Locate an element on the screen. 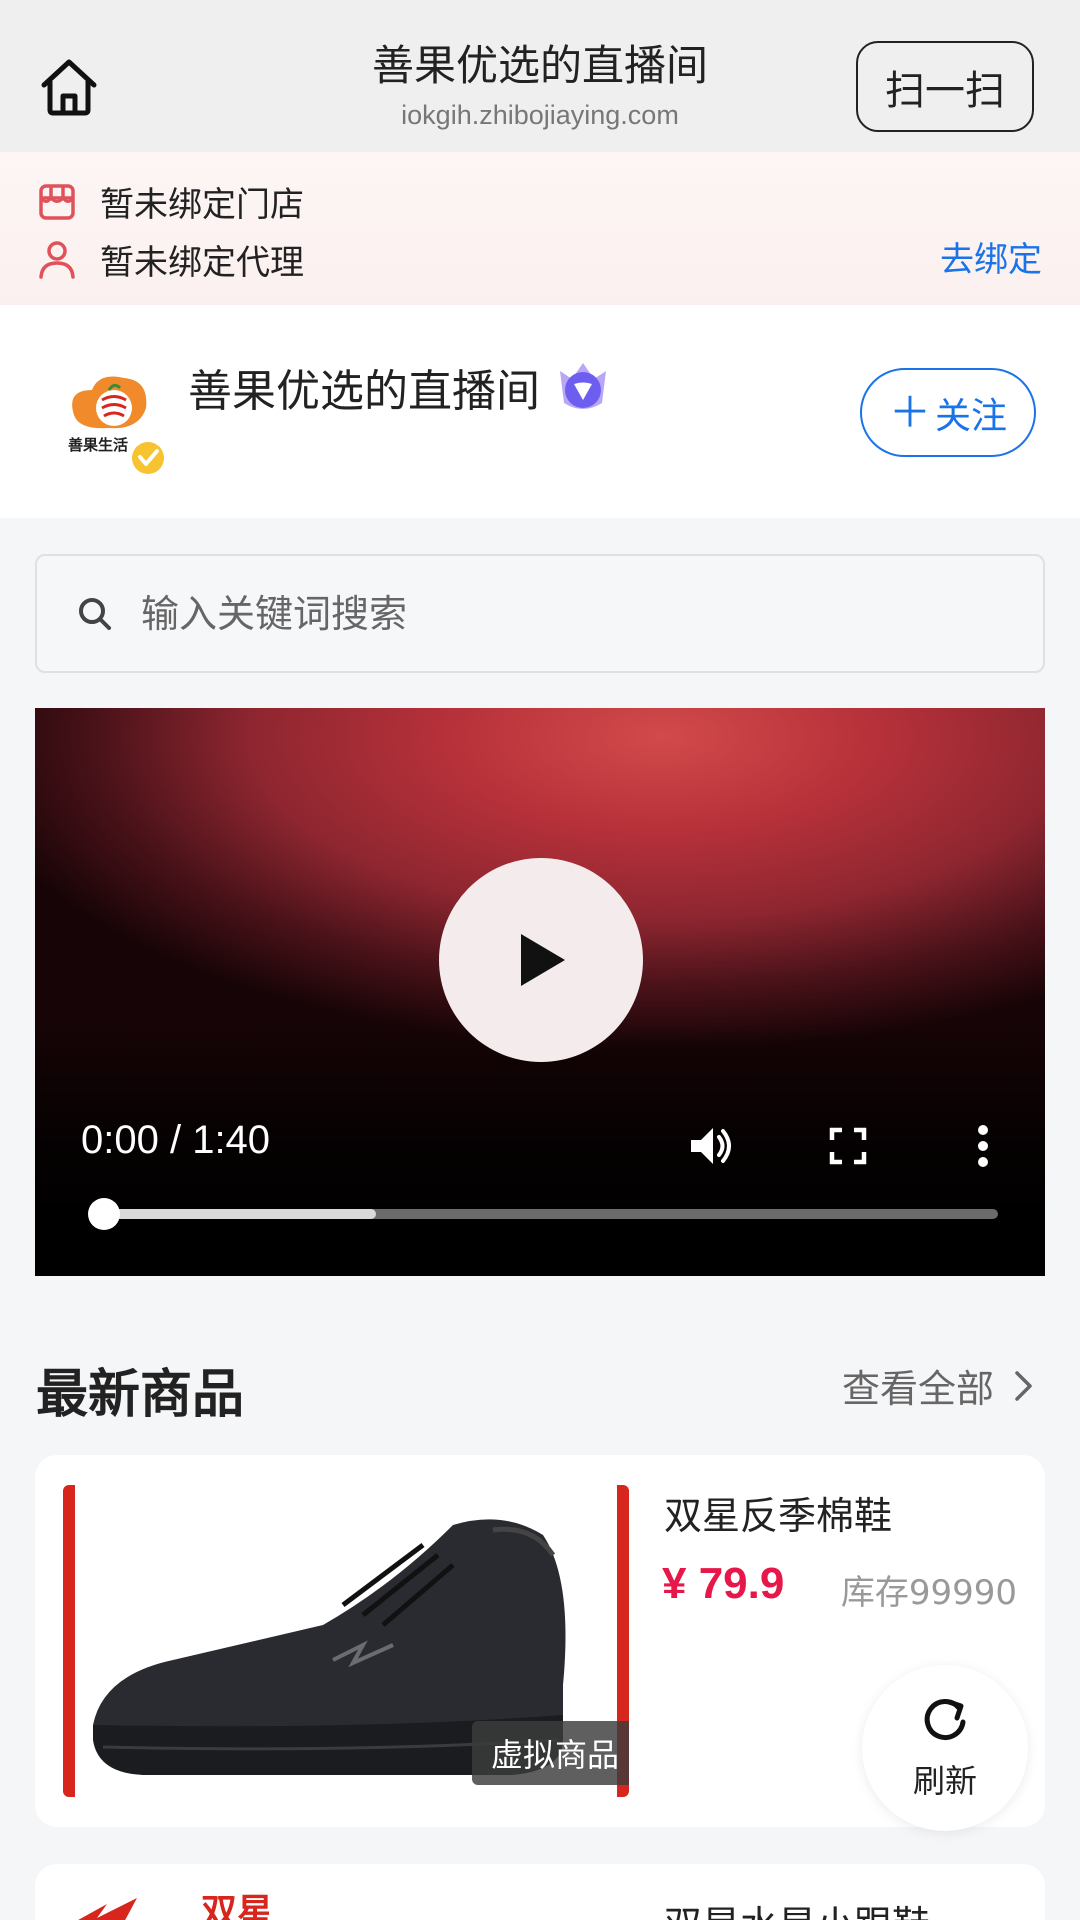 The height and width of the screenshot is (1920, 1080). video-time: 0:00 / 1:40 is located at coordinates (176, 1140).